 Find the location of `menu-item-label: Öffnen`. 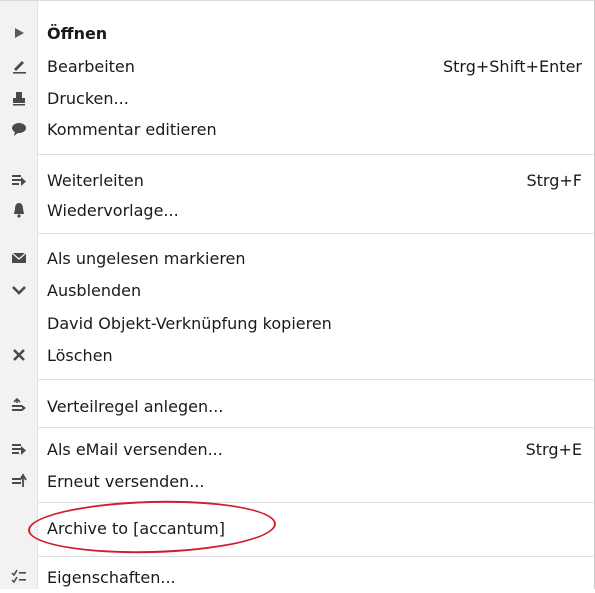

menu-item-label: Öffnen is located at coordinates (77, 33).